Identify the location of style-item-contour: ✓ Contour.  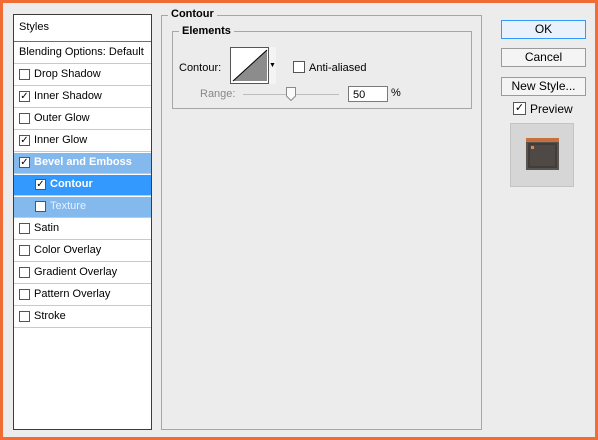
(82, 185).